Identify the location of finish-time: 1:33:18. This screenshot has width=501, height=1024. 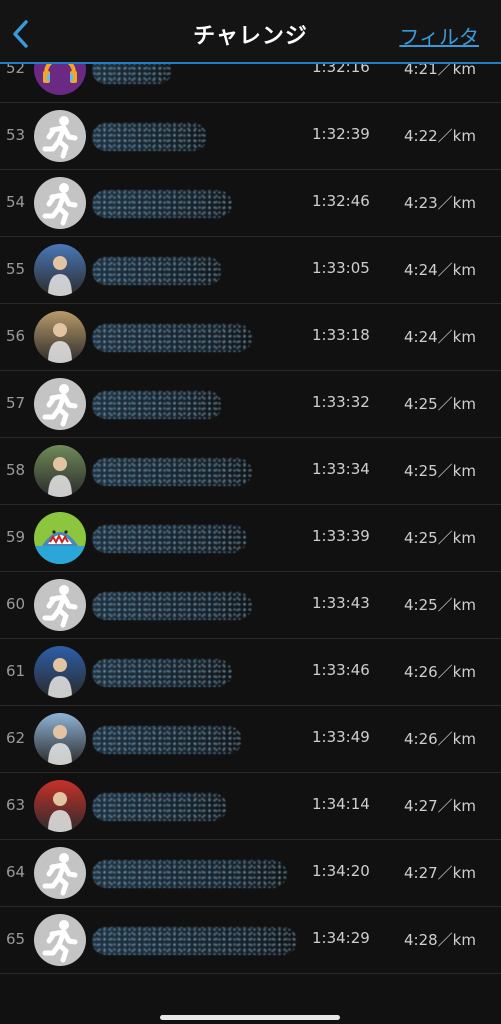
(341, 335).